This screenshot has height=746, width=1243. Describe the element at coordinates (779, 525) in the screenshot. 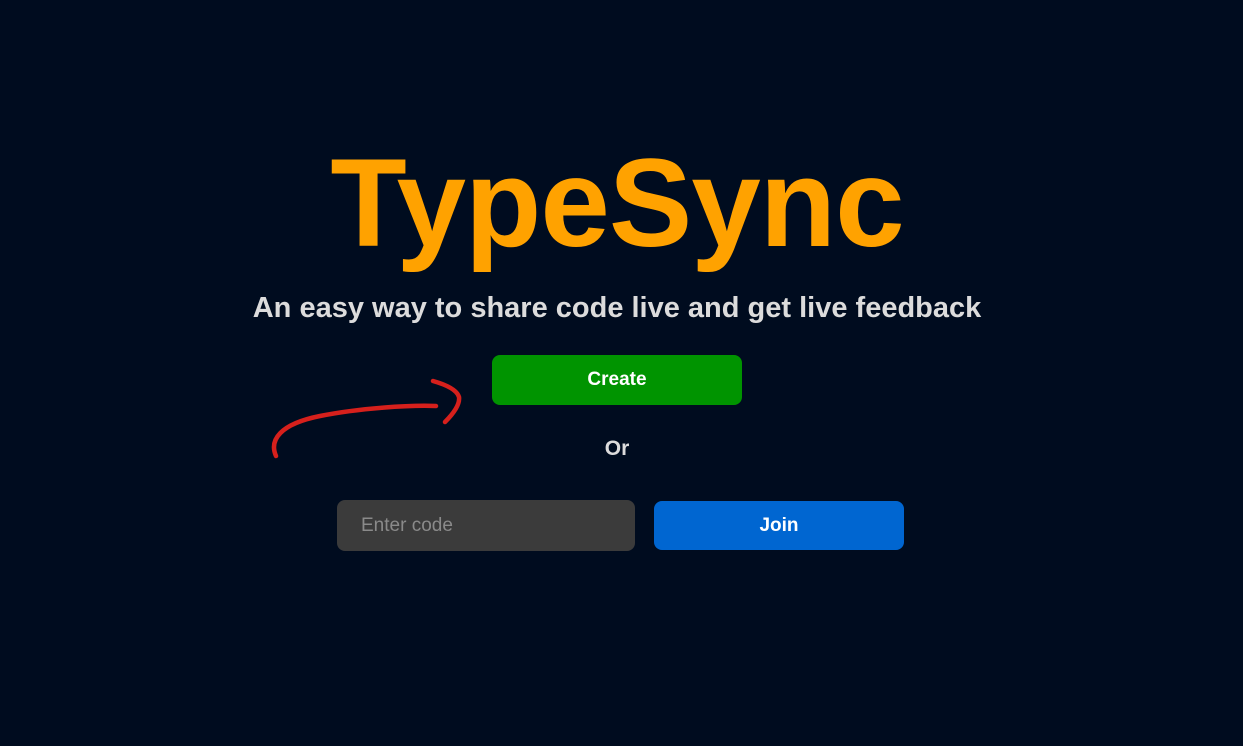

I see `join-button: Join` at that location.